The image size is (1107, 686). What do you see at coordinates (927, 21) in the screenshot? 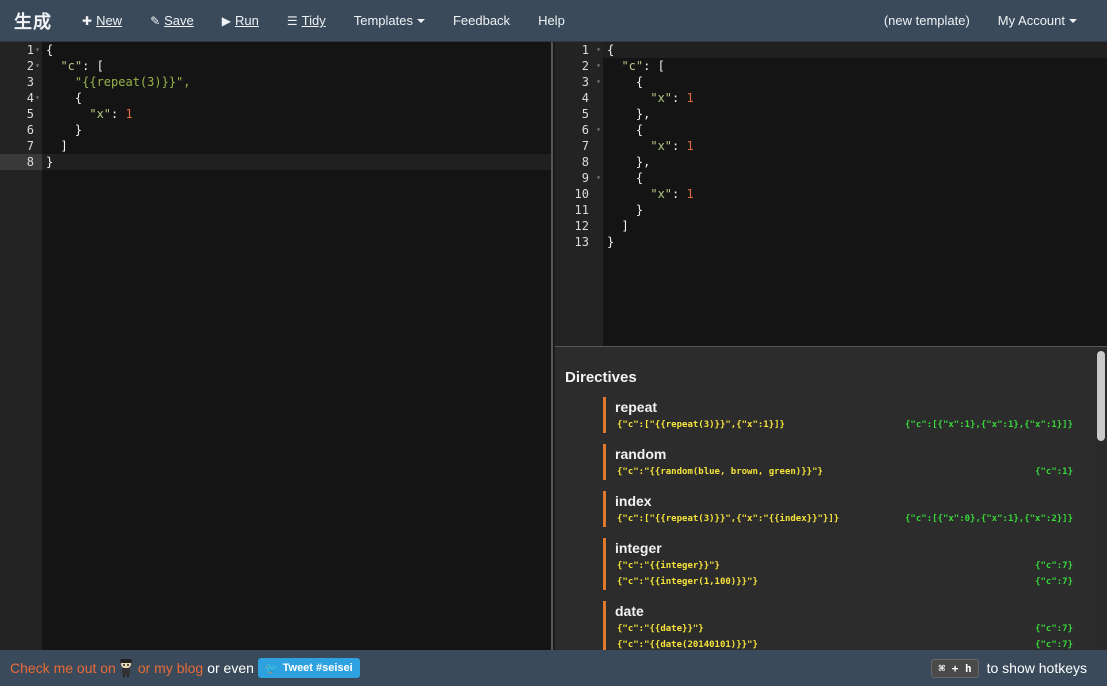
I see `template-name: (new template)` at bounding box center [927, 21].